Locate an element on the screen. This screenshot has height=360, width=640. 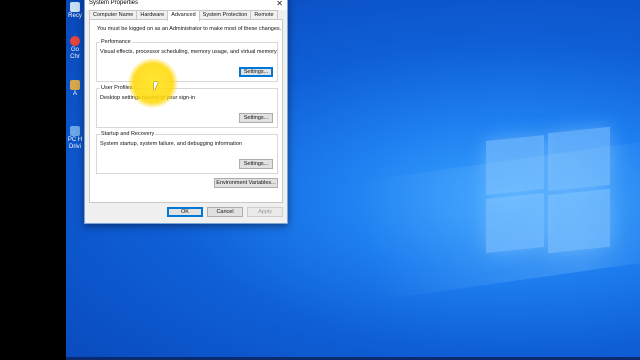
mouse-pointer-icon is located at coordinates (156, 86).